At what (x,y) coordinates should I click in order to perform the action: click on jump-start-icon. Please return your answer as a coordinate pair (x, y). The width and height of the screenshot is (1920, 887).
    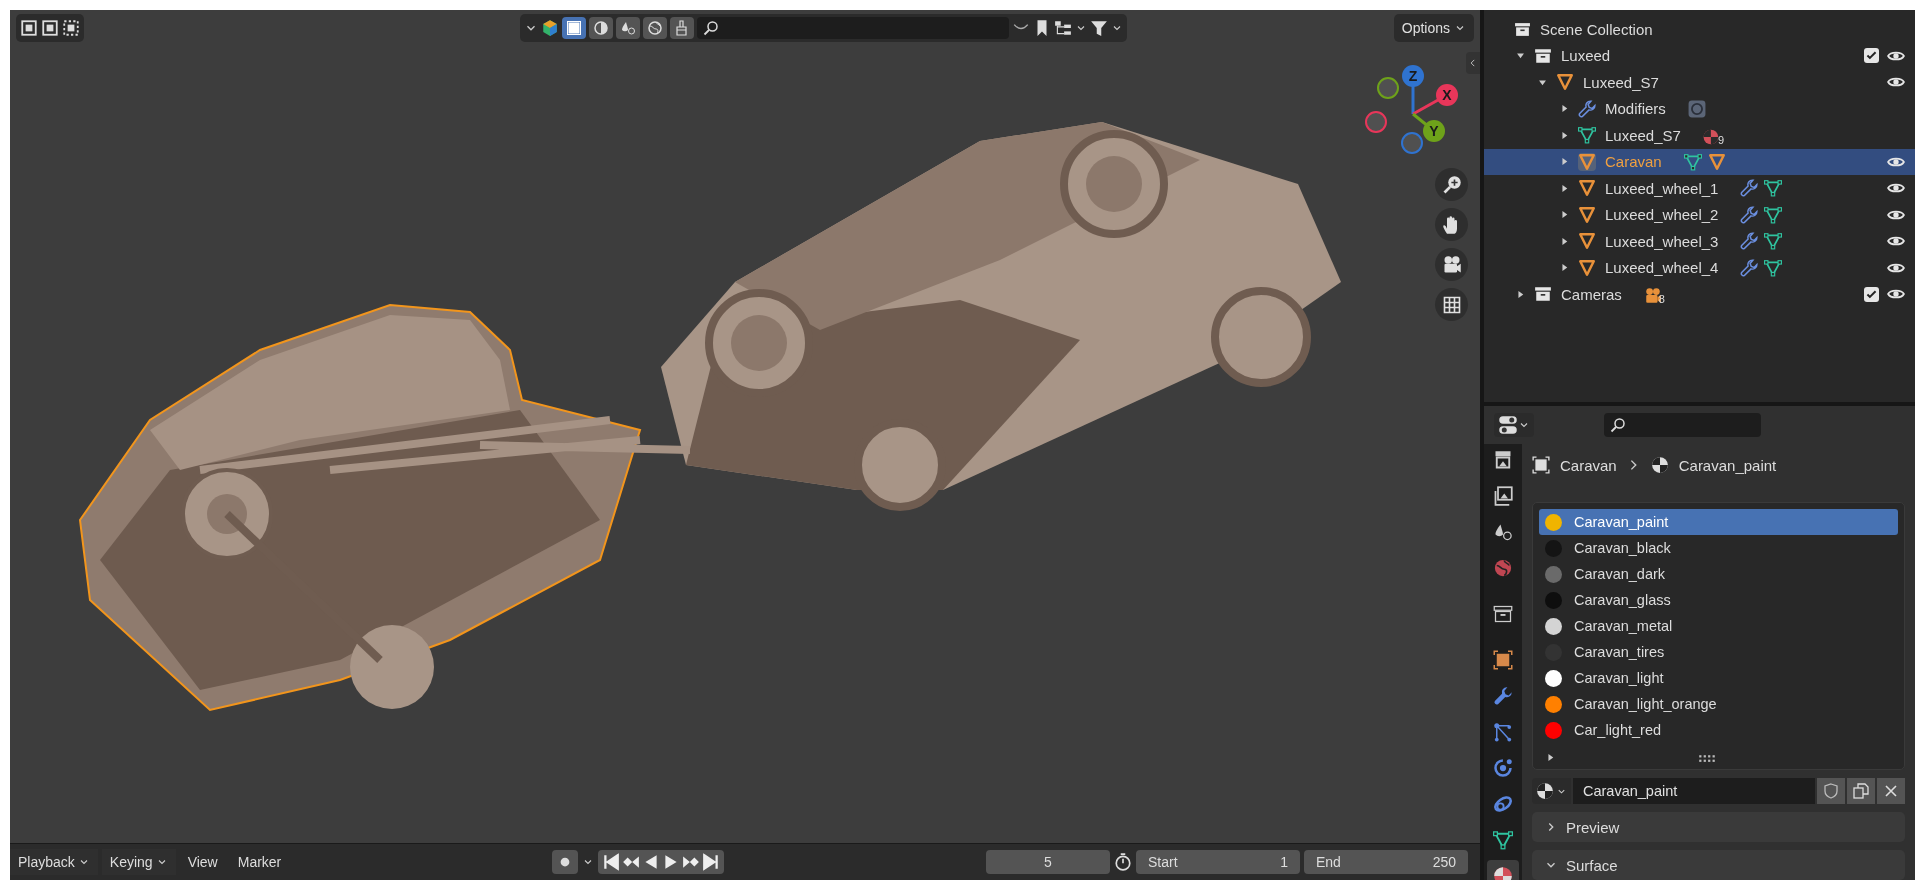
    Looking at the image, I should click on (610, 862).